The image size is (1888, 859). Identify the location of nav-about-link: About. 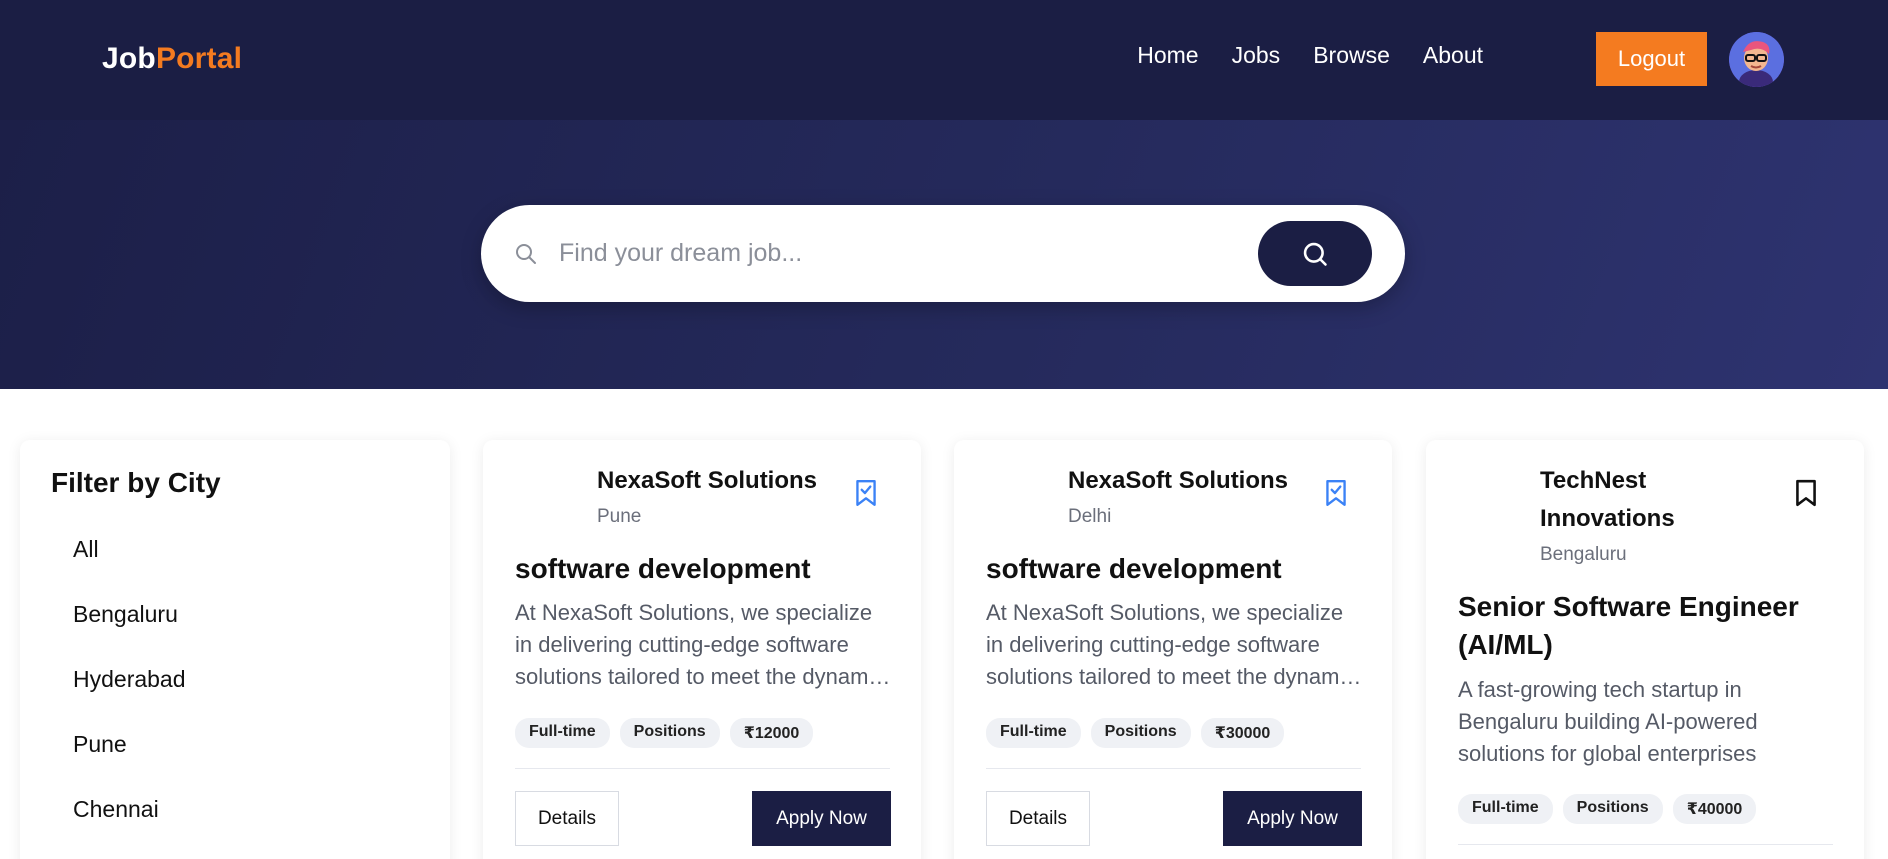
(1453, 55).